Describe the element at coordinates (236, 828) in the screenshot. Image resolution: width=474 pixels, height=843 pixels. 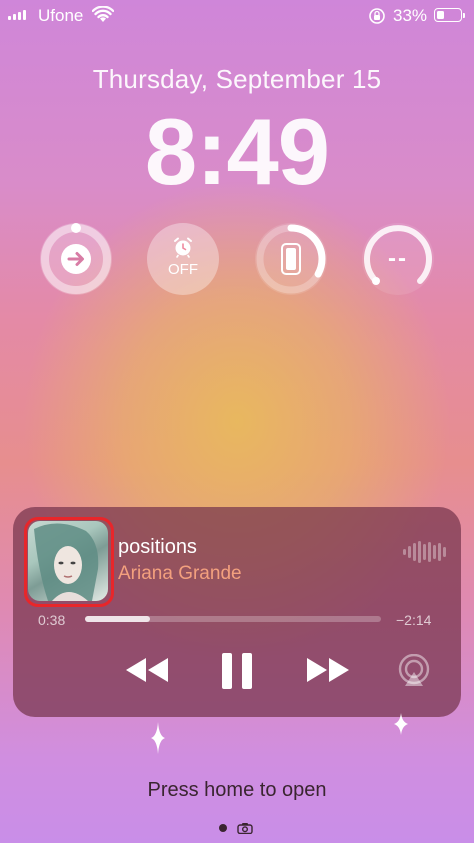
I see `page-indicator` at that location.